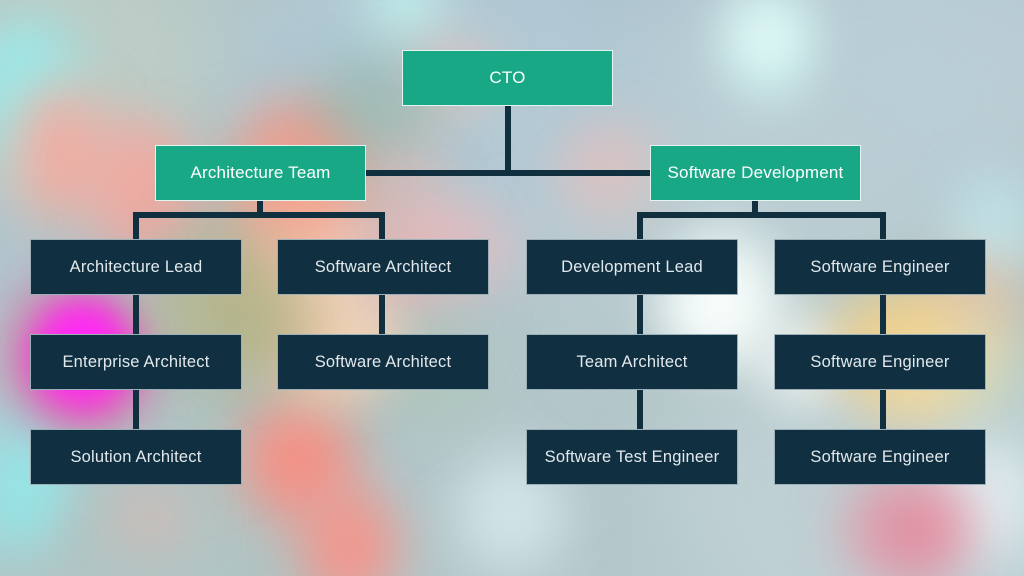  I want to click on node-solution-architect: Solution Architect, so click(136, 457).